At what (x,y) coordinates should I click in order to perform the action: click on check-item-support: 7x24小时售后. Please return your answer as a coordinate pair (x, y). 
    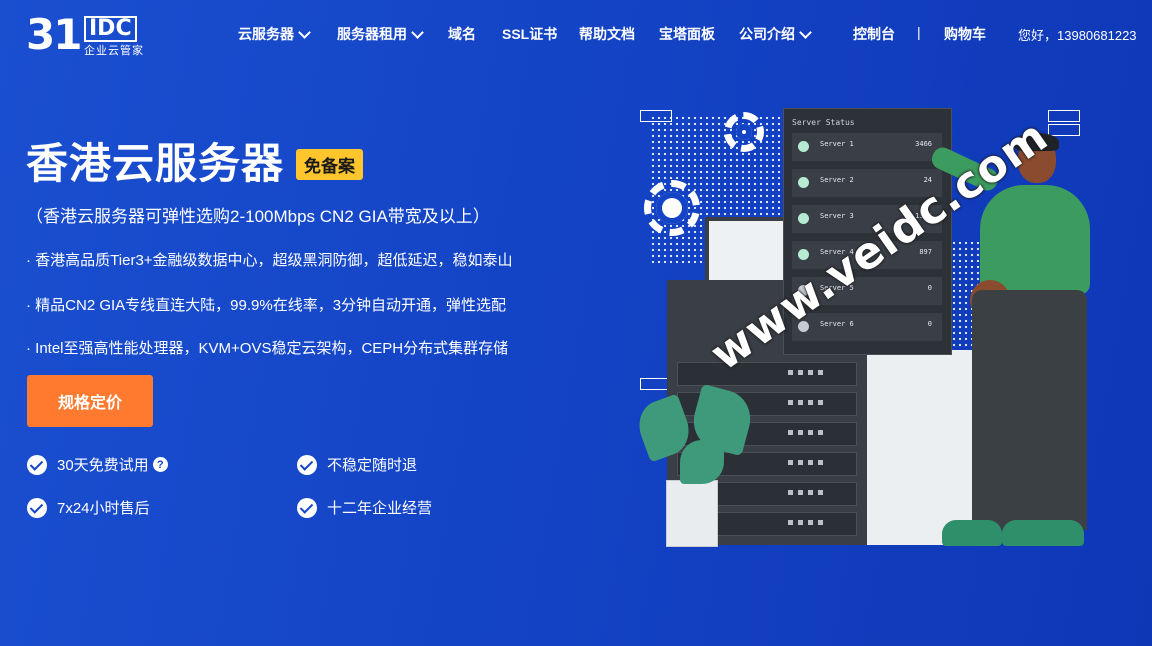
    Looking at the image, I should click on (88, 507).